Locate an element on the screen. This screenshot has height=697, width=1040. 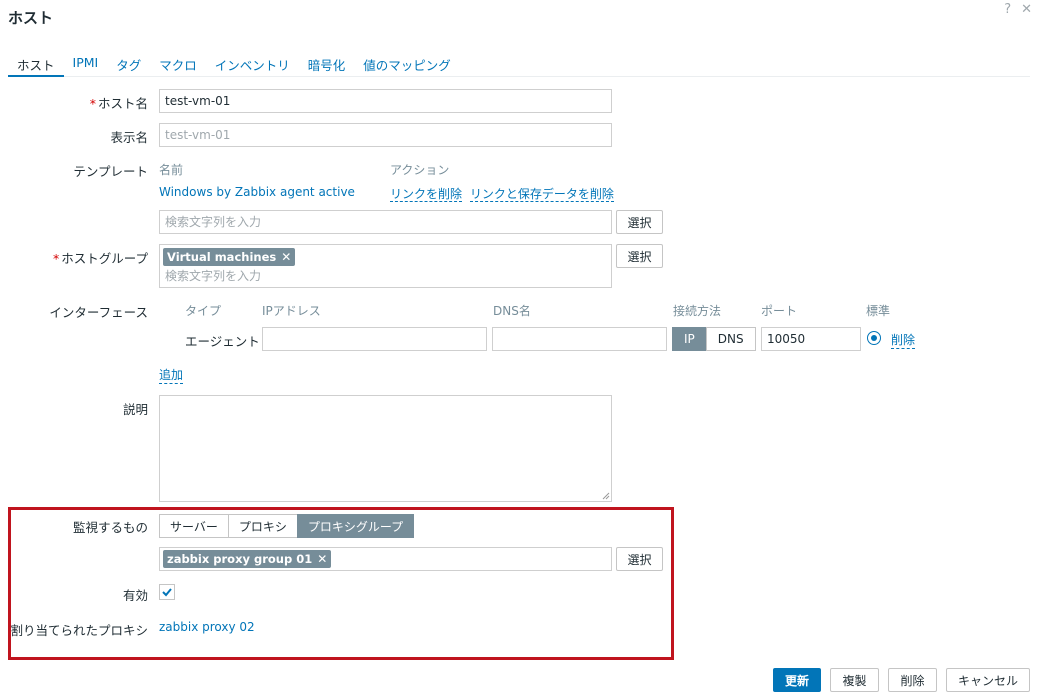
template-link: Windows by Zabbix agent active is located at coordinates (257, 192).